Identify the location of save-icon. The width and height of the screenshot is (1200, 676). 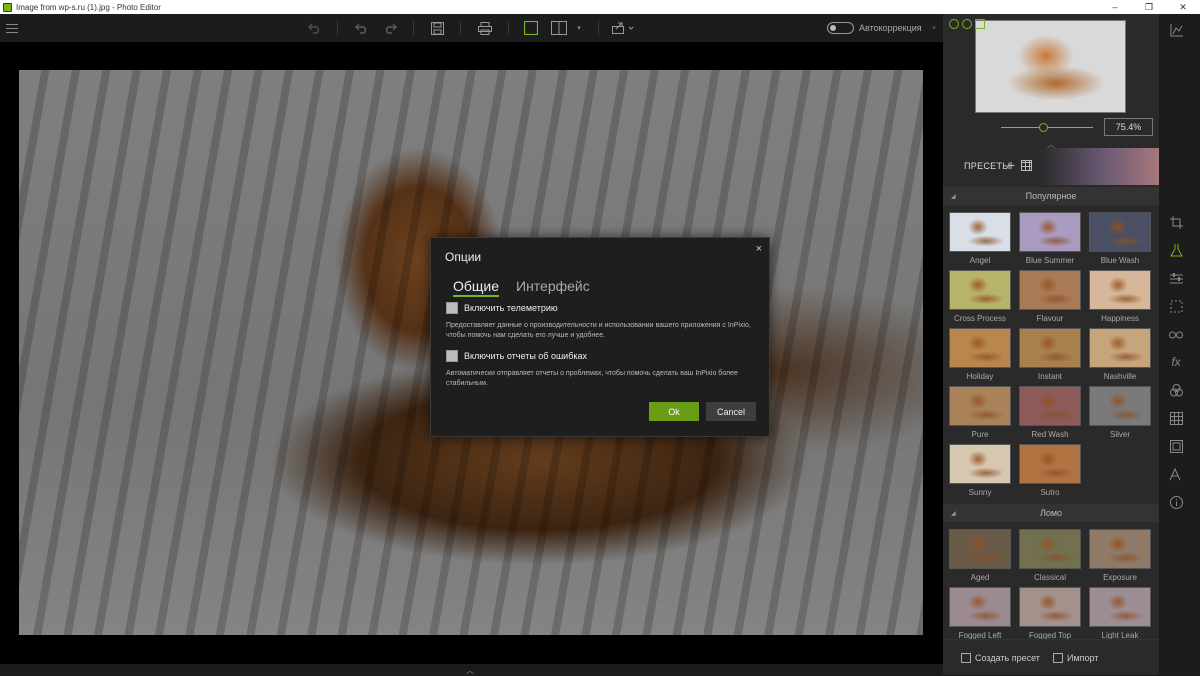
(437, 28).